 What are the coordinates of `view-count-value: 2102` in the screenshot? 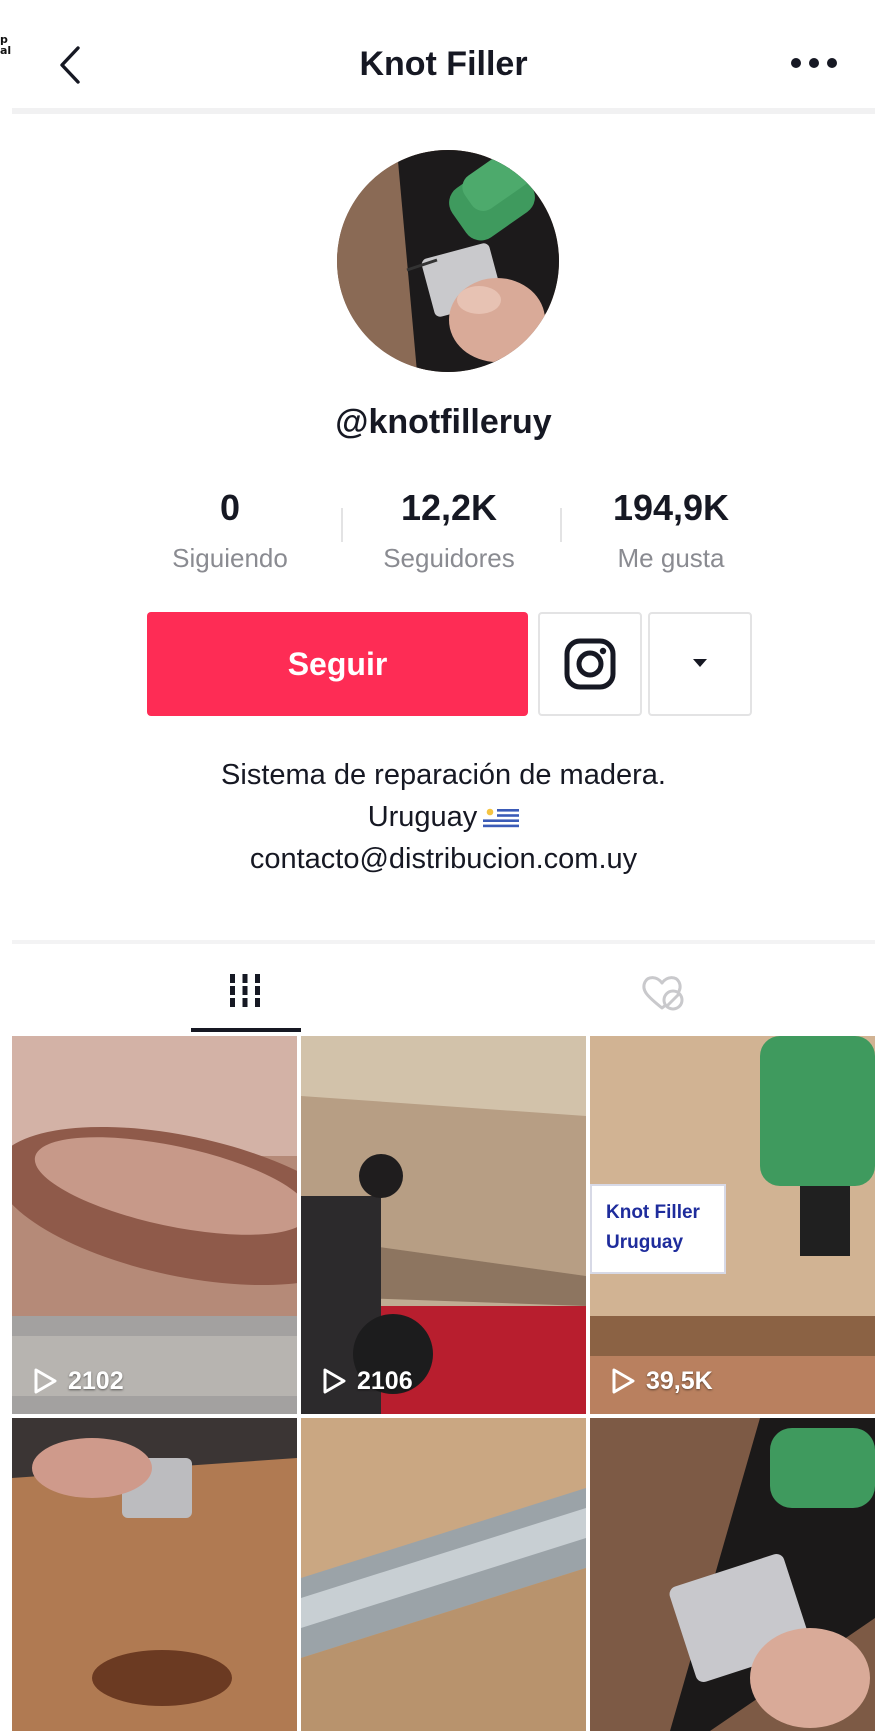 It's located at (96, 1381).